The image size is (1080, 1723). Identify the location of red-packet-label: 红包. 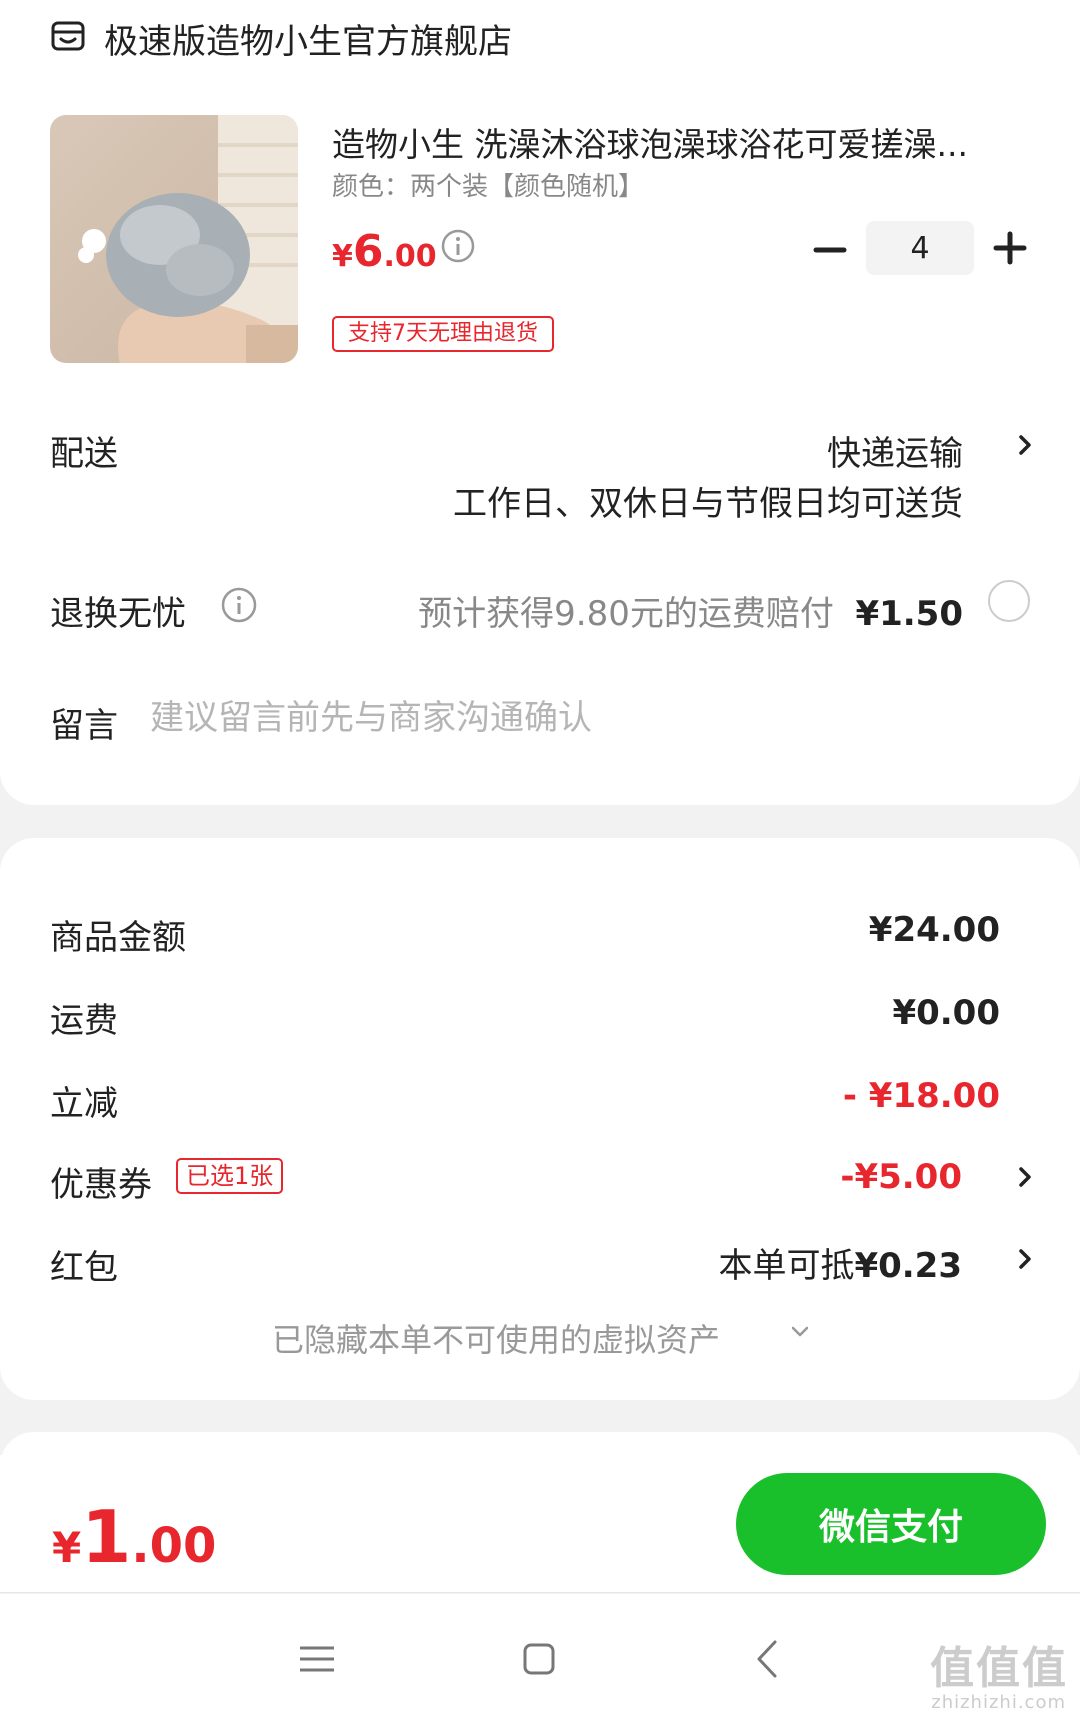
(84, 1268).